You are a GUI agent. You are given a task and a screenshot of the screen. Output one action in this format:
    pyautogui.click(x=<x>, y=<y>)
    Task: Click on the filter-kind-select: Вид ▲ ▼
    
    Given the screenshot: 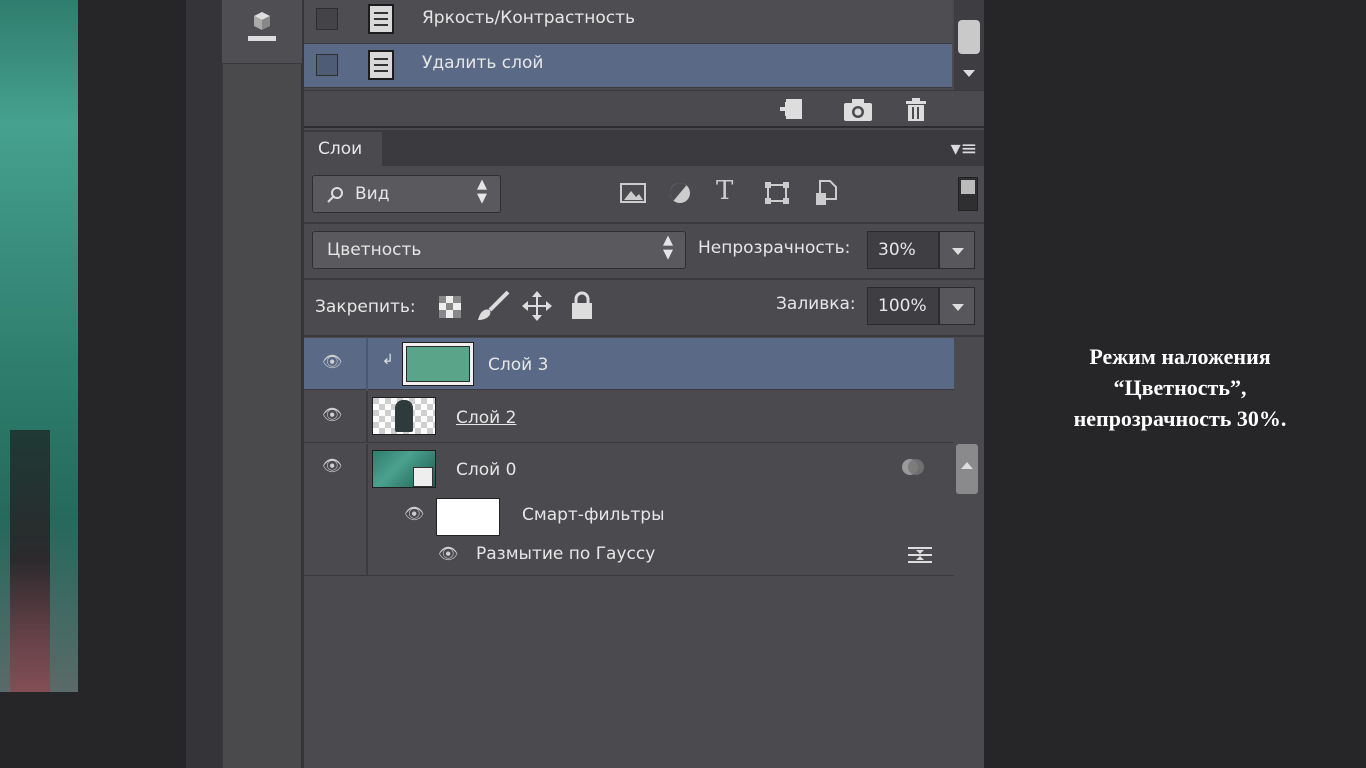 What is the action you would take?
    pyautogui.click(x=406, y=194)
    